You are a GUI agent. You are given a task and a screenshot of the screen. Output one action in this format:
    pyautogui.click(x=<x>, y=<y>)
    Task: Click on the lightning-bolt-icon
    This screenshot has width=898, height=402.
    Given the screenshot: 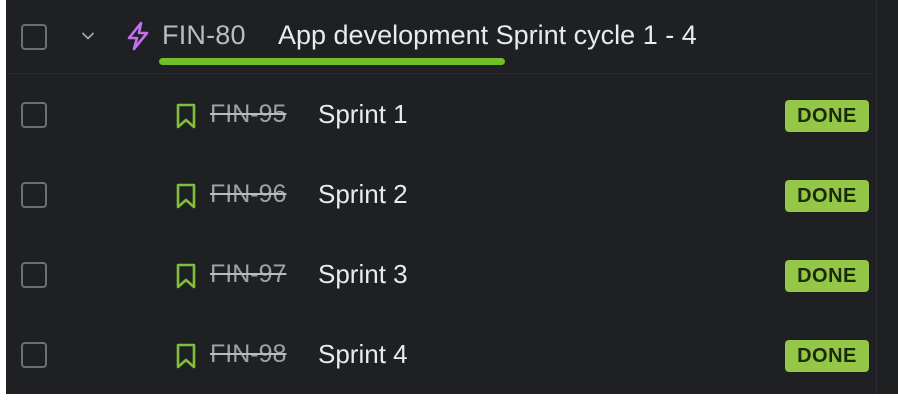 What is the action you would take?
    pyautogui.click(x=138, y=36)
    